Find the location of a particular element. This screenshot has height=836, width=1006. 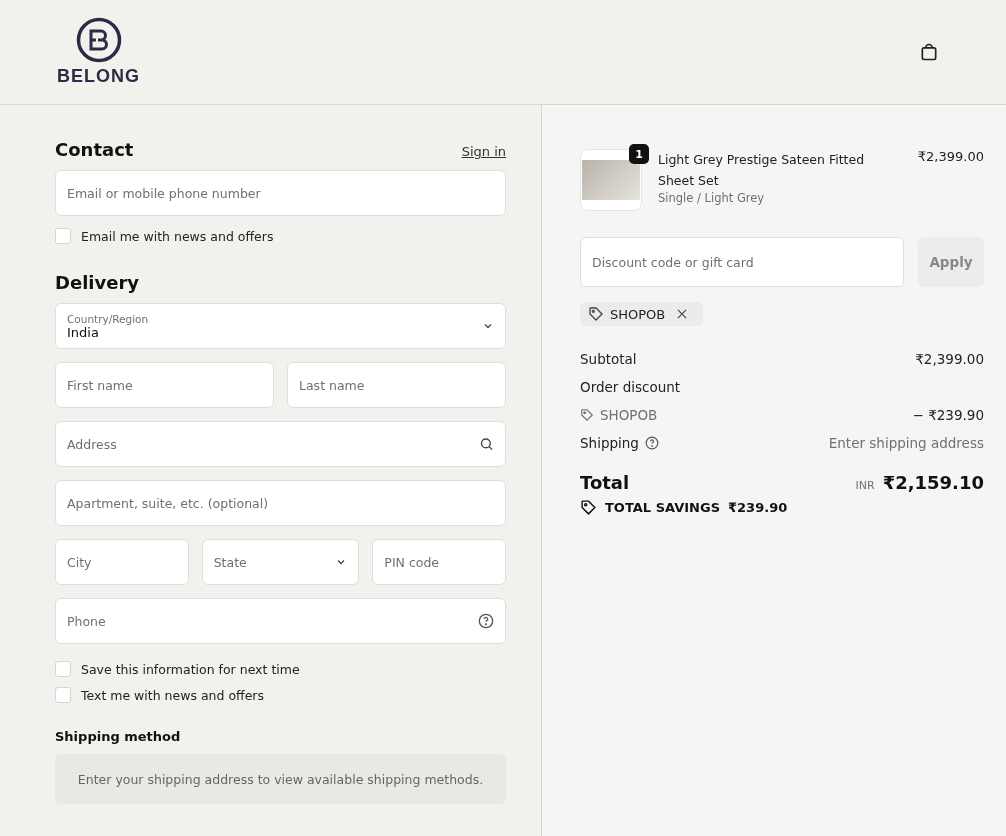

sign-in-link: Sign in is located at coordinates (483, 151).